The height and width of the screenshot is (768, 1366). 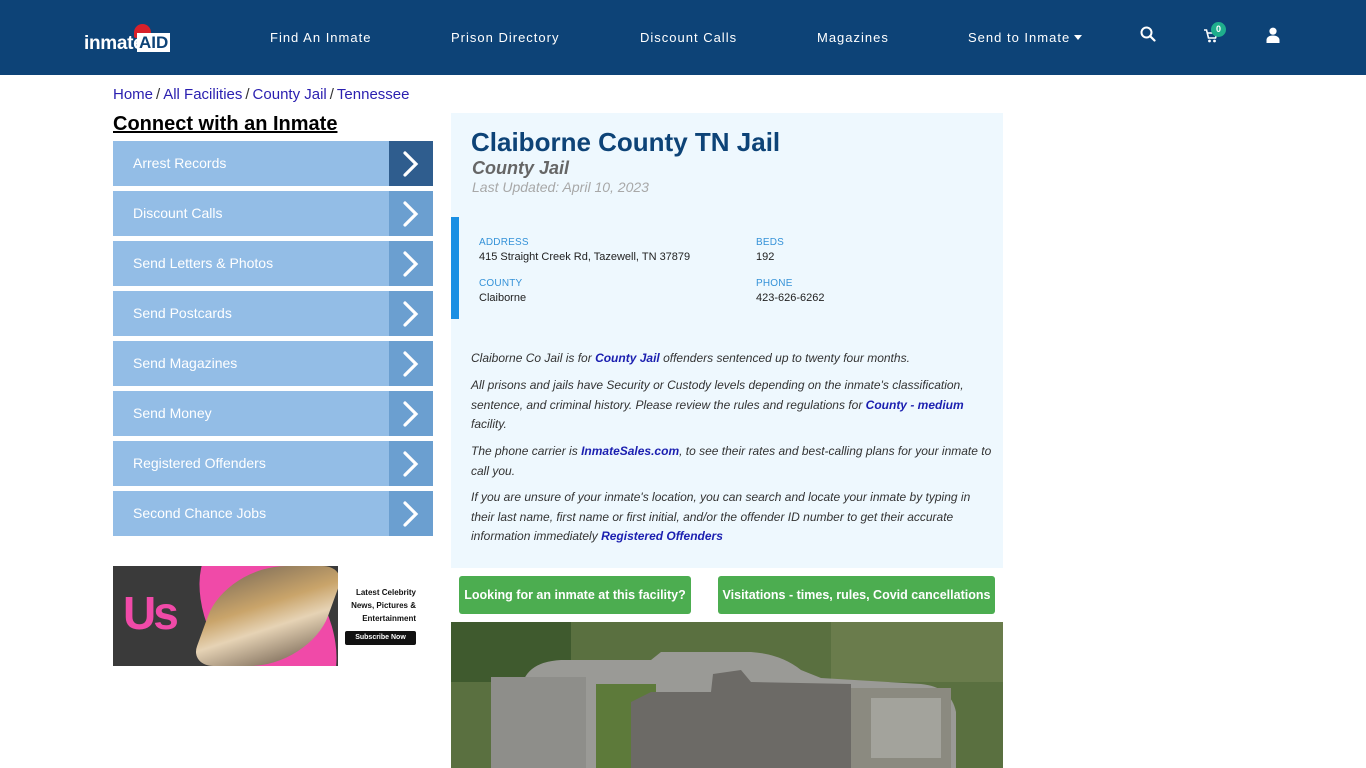 I want to click on county-value: Claiborne, so click(x=503, y=298).